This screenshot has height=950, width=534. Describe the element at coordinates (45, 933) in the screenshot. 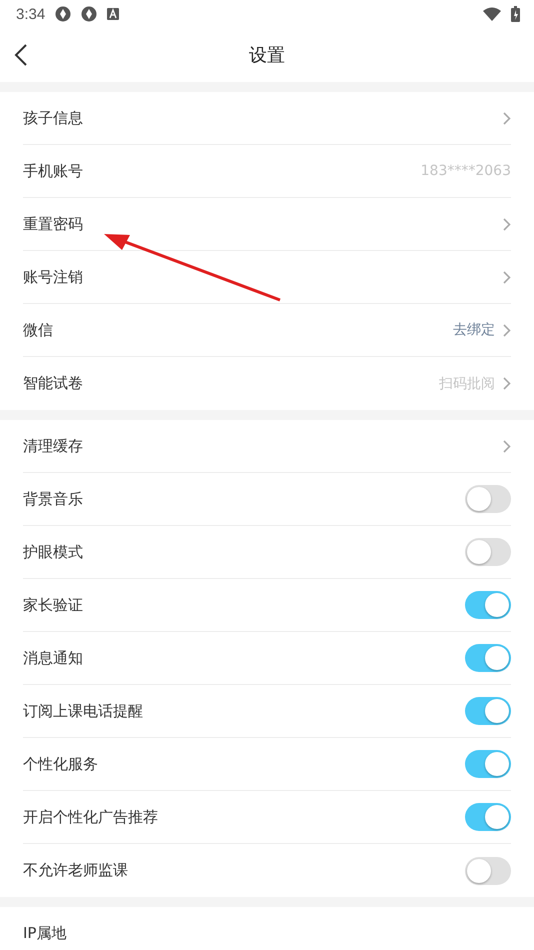

I see `row-label: IP属地` at that location.